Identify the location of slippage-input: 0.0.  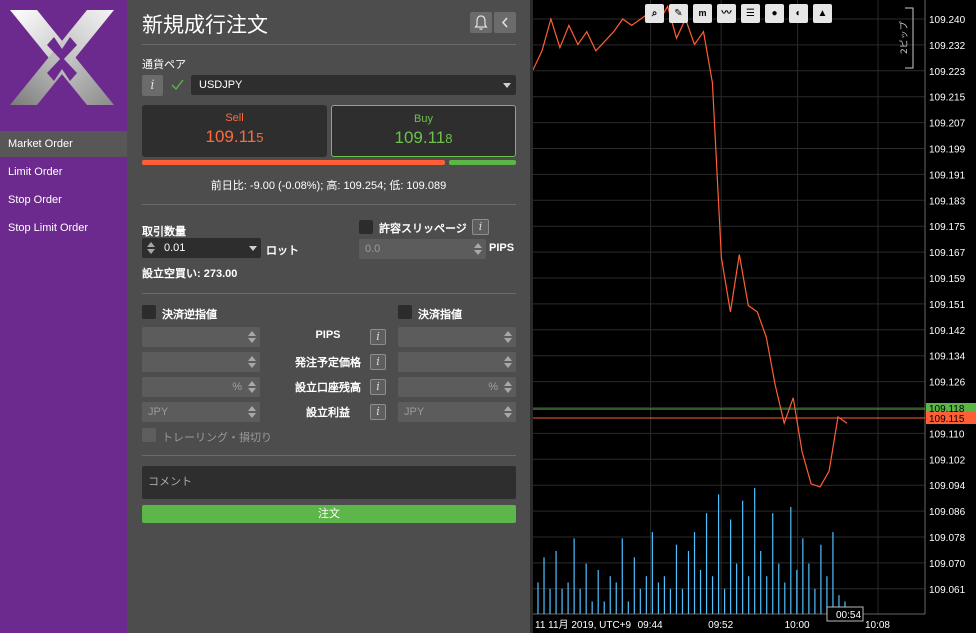
(422, 249).